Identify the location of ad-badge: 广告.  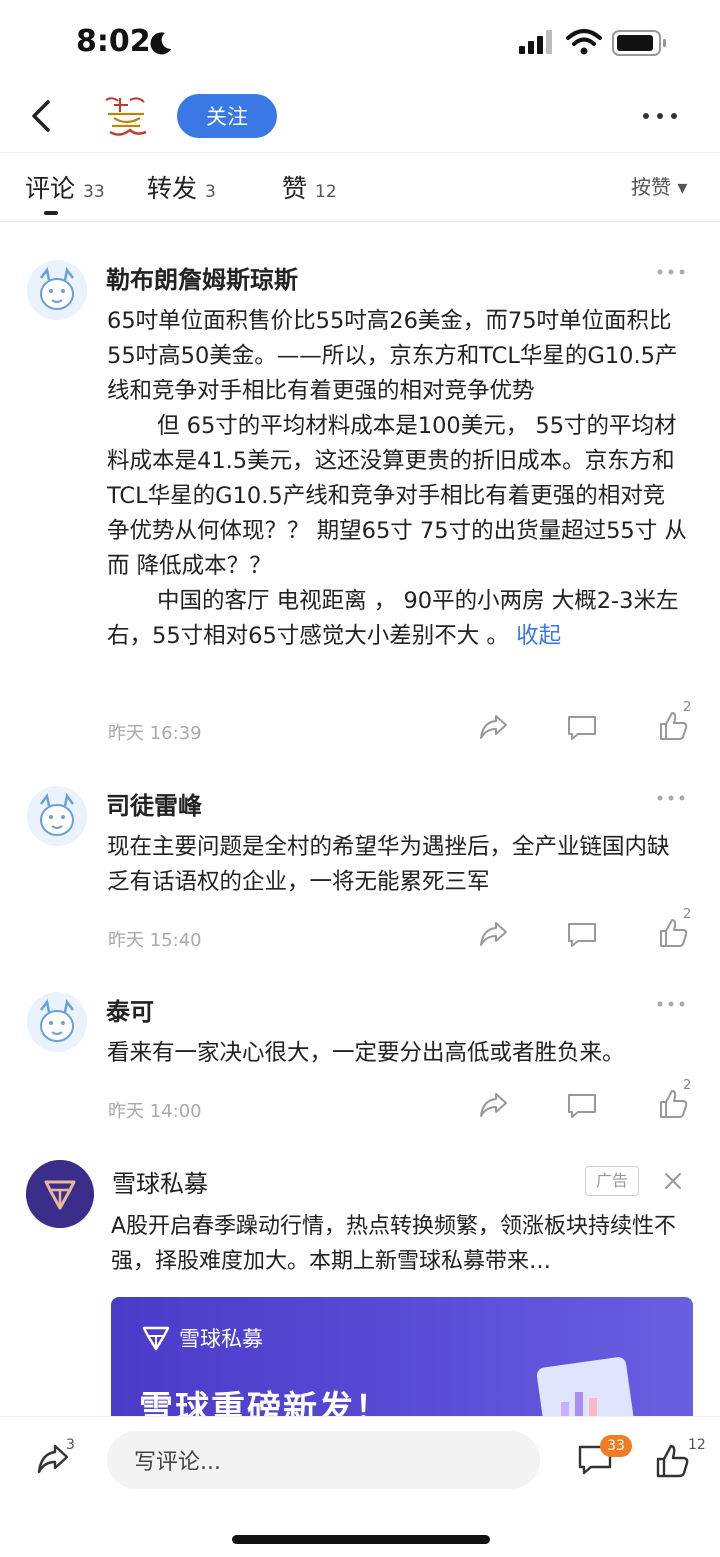
(612, 1181).